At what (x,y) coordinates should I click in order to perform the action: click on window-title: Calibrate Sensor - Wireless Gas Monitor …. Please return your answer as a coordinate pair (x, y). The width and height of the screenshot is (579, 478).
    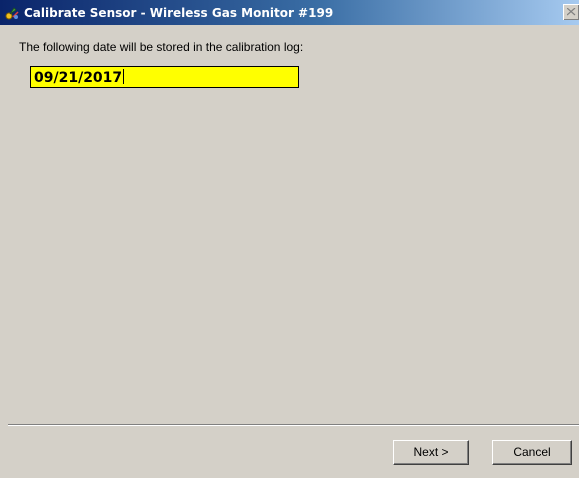
    Looking at the image, I should click on (179, 13).